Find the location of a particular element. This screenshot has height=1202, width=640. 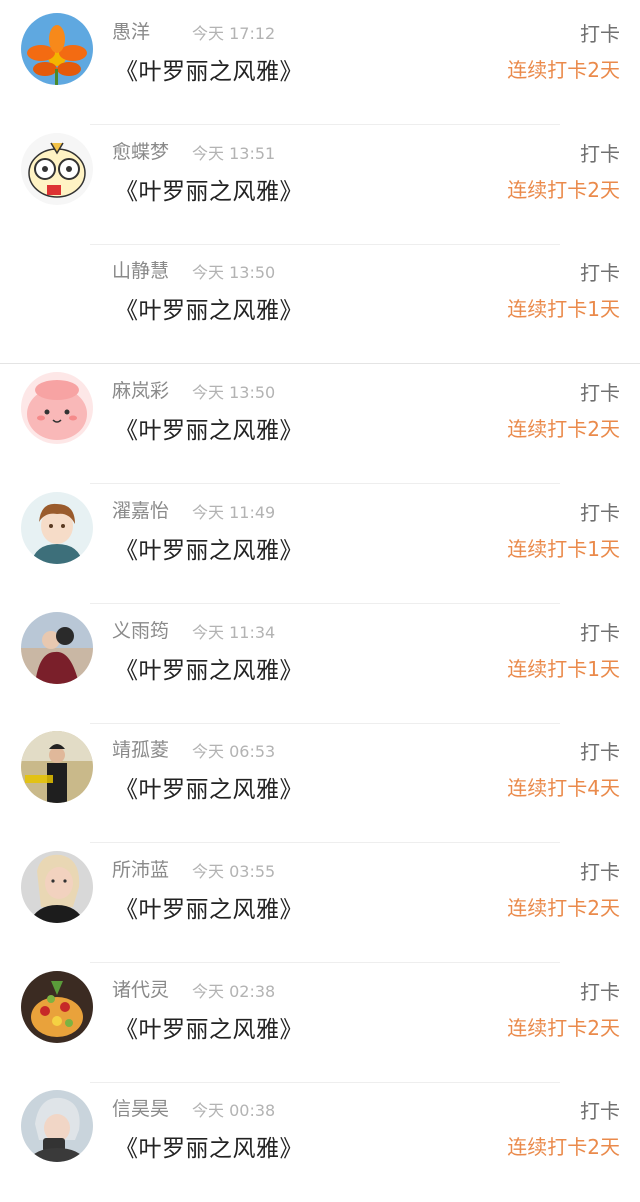

checkin-row: 靖孤菱 今天 06:53 《叶罗丽之风雅》 打卡连续打卡4天 is located at coordinates (320, 783).